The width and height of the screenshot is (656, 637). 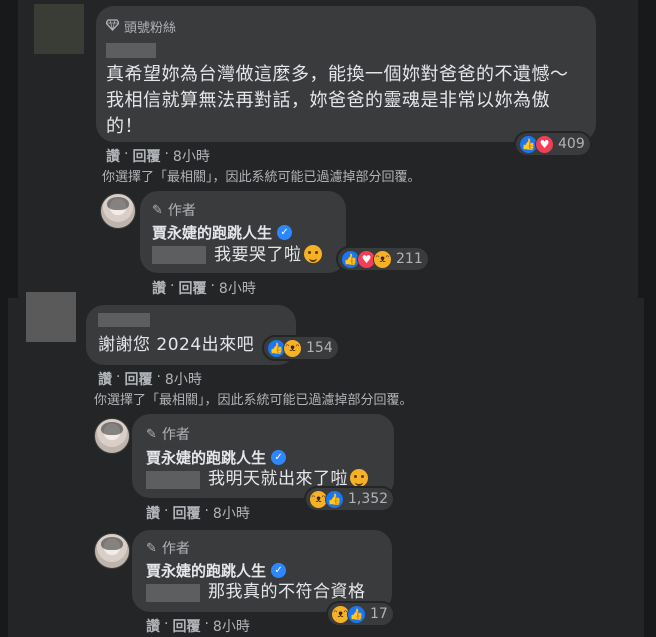 What do you see at coordinates (268, 255) in the screenshot?
I see `reply-text: 我要哭了啦` at bounding box center [268, 255].